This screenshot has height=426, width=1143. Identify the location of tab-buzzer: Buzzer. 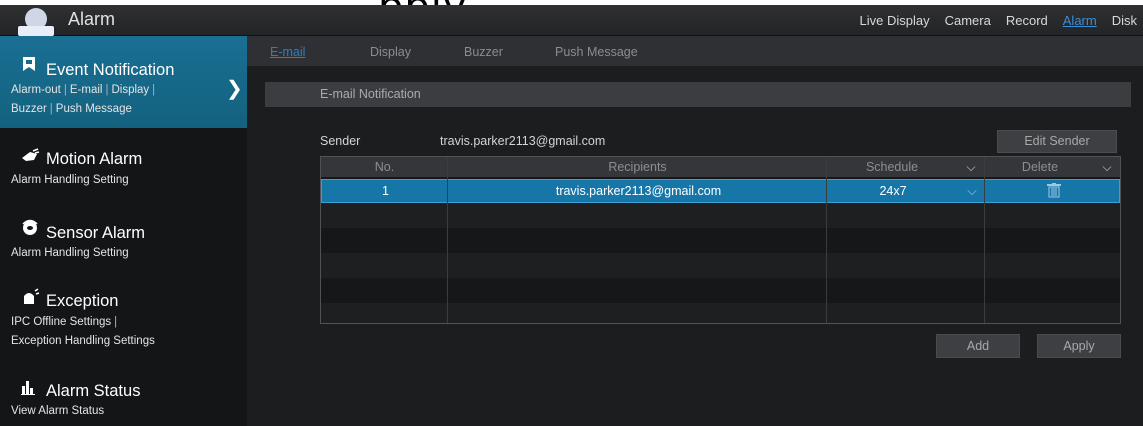
(483, 52).